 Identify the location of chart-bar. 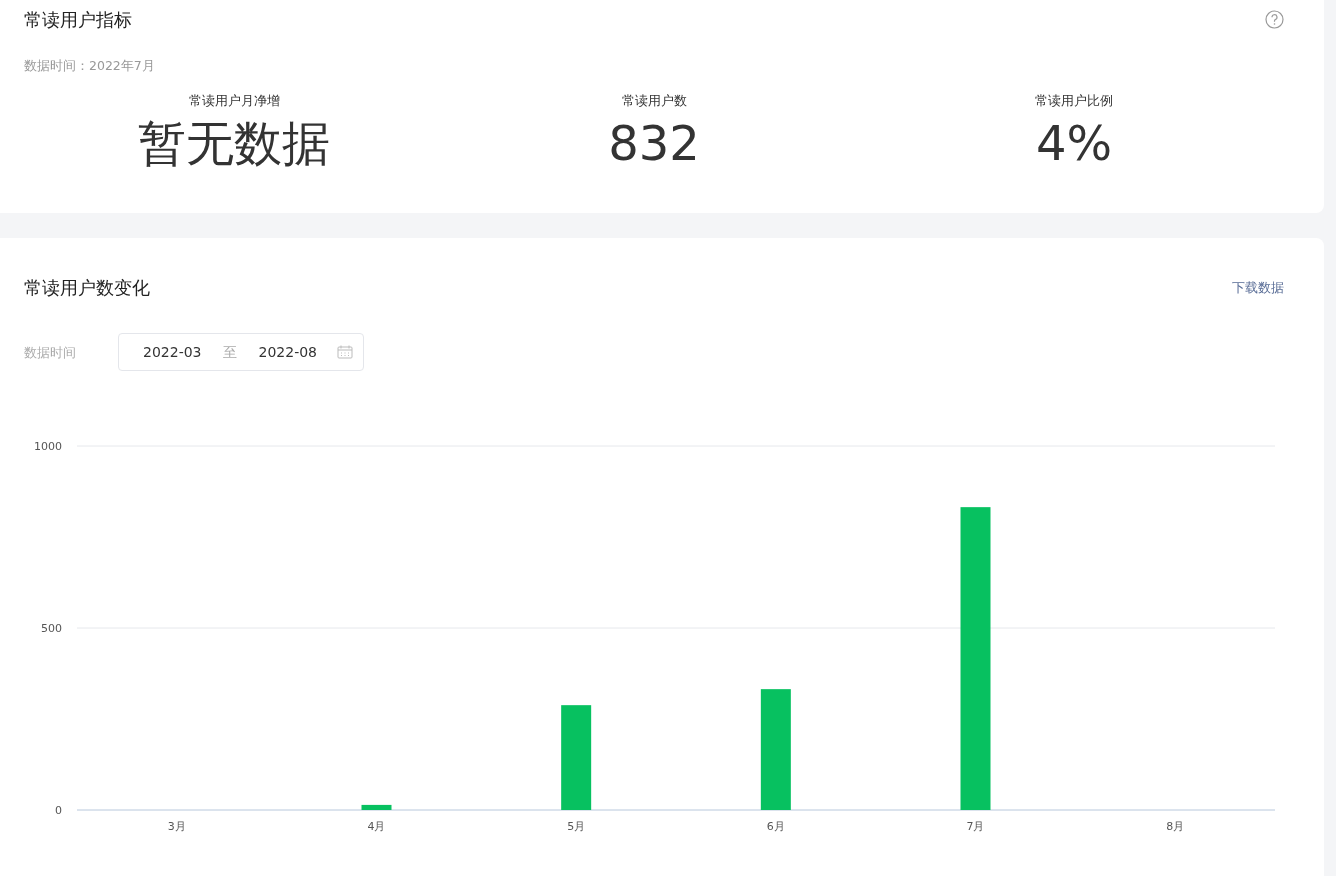
(376, 808).